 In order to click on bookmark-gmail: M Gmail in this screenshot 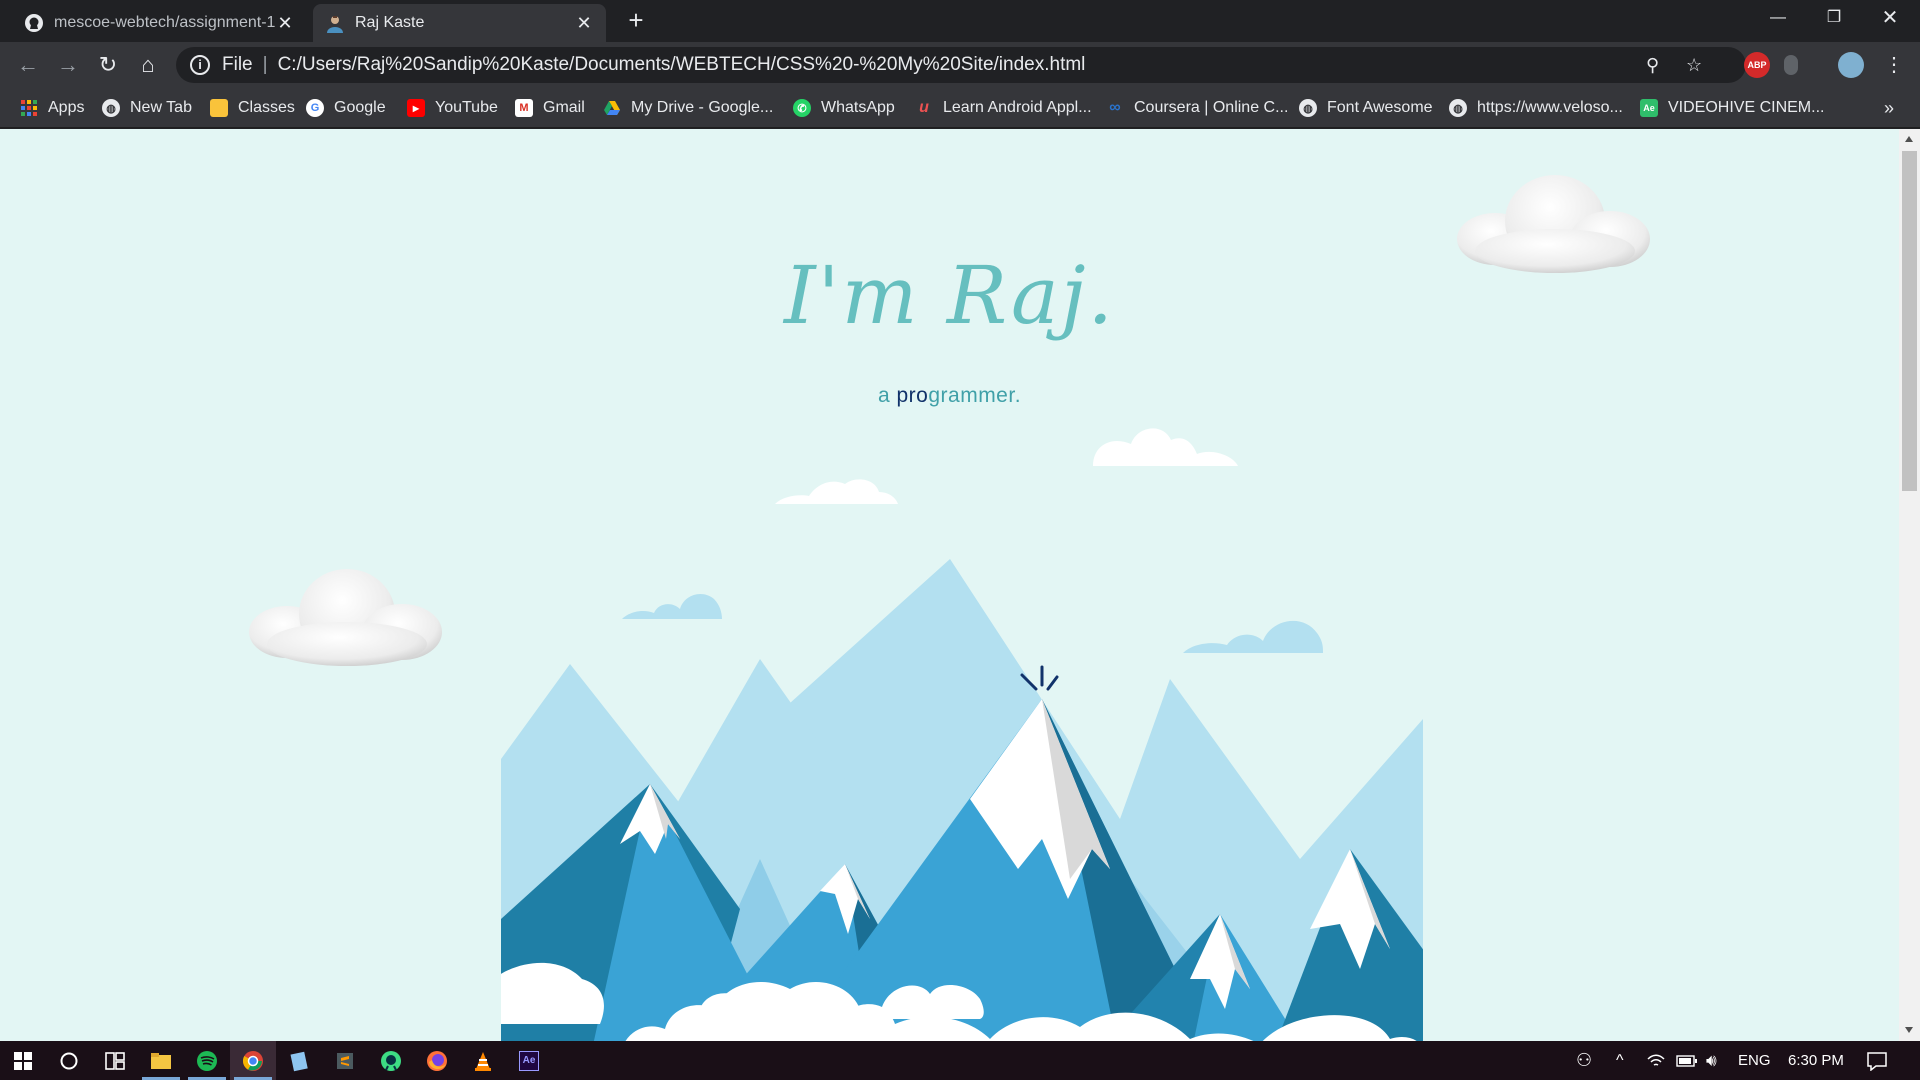, I will do `click(550, 108)`.